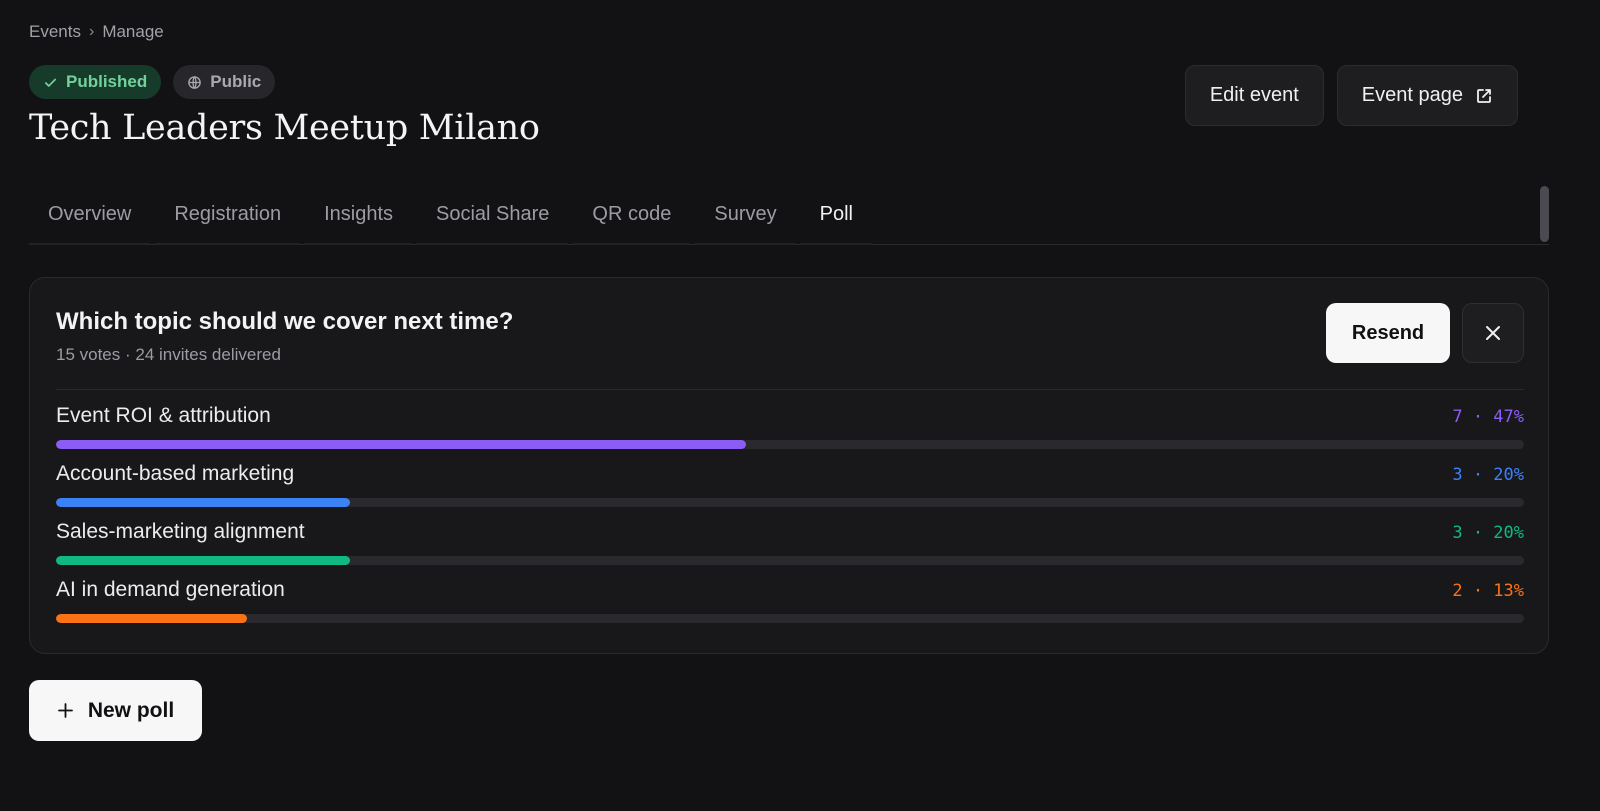 This screenshot has width=1600, height=811. I want to click on tab-overview: Overview, so click(90, 215).